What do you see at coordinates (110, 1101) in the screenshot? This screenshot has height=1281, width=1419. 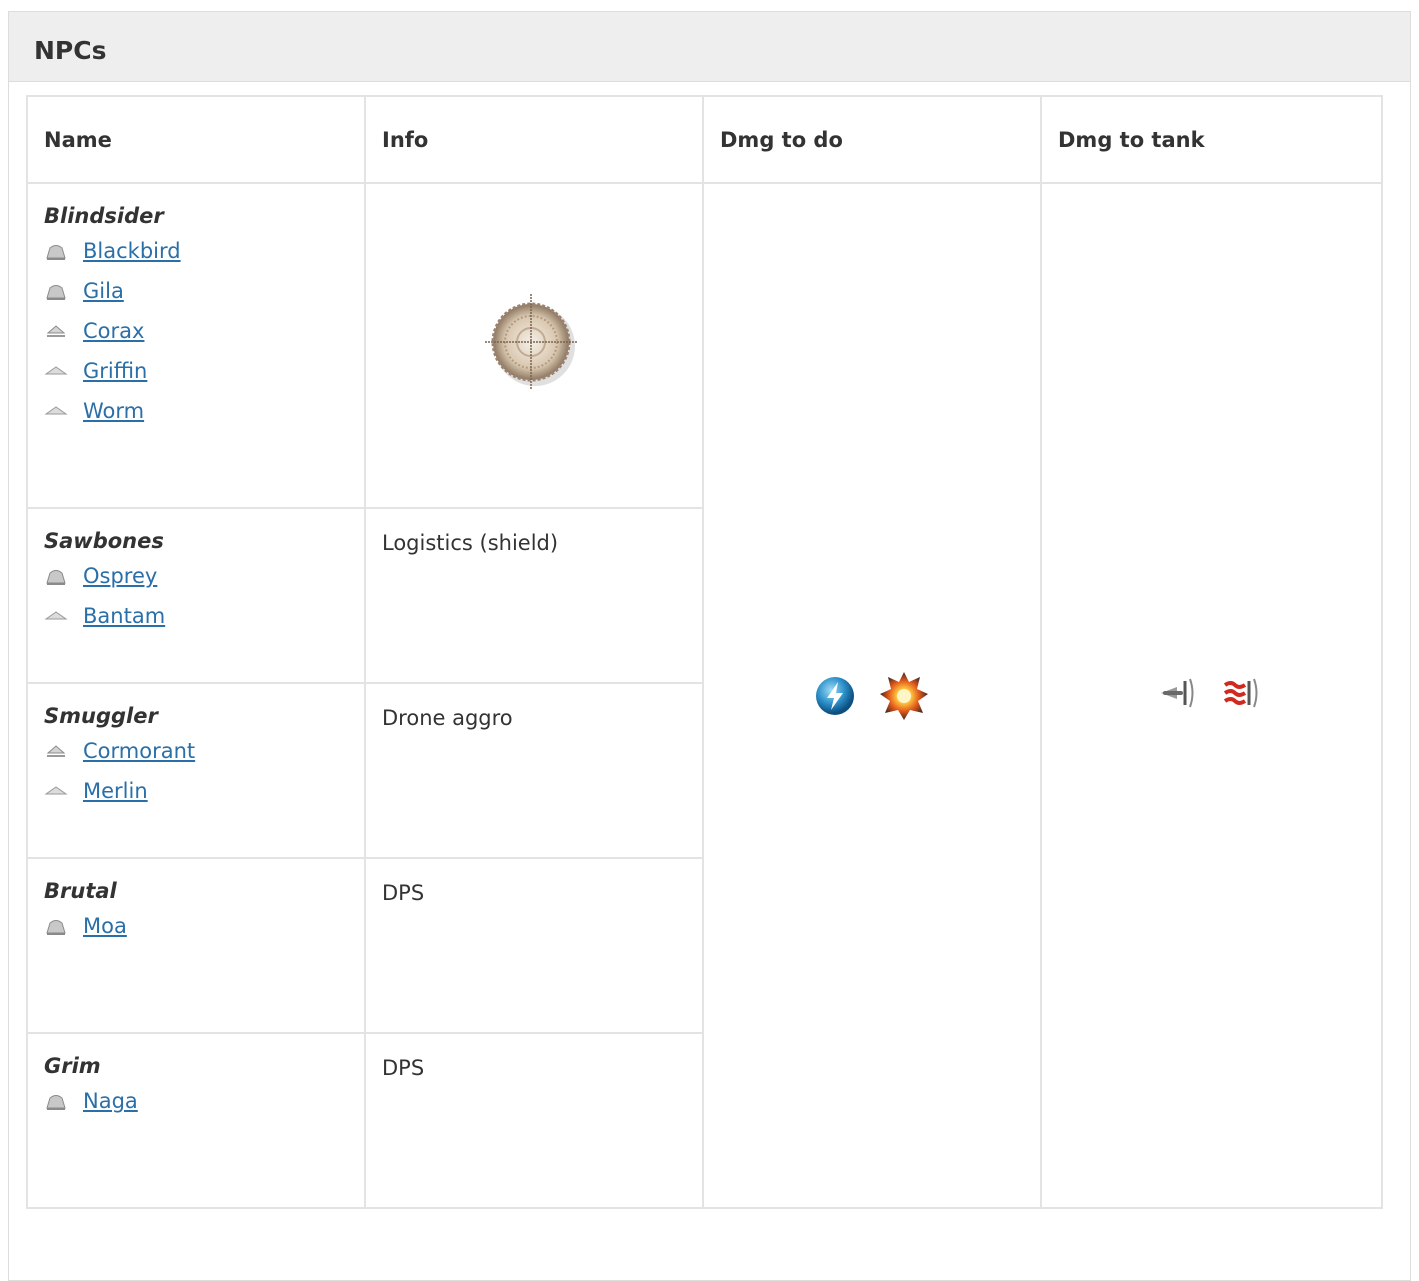 I see `ship-link-naga: Naga` at bounding box center [110, 1101].